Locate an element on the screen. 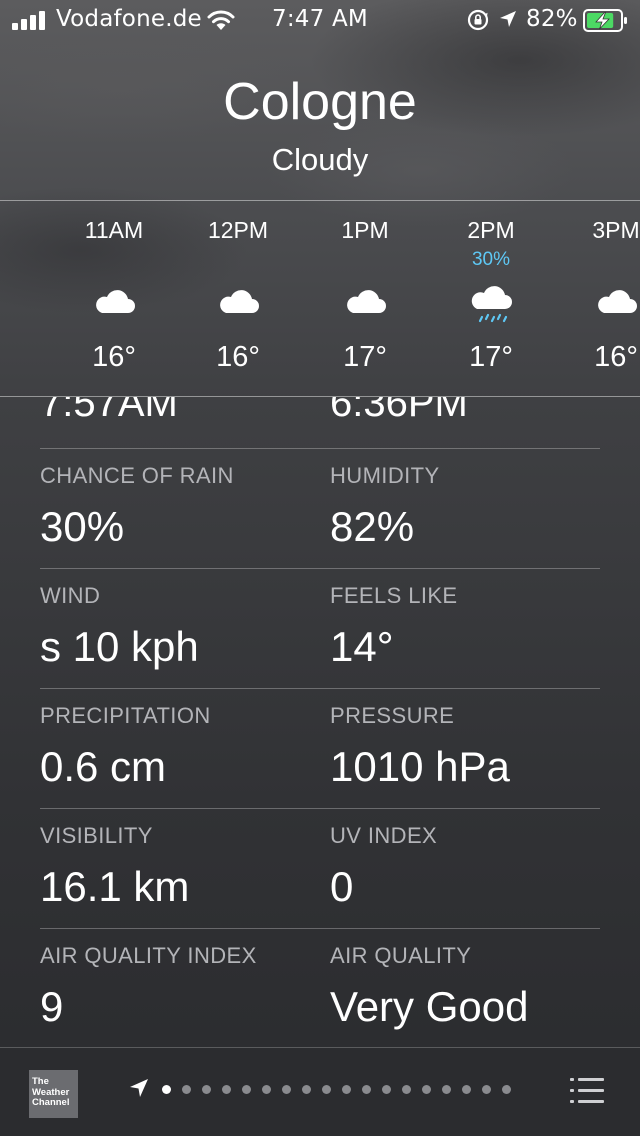  detail-label: WIND is located at coordinates (70, 595).